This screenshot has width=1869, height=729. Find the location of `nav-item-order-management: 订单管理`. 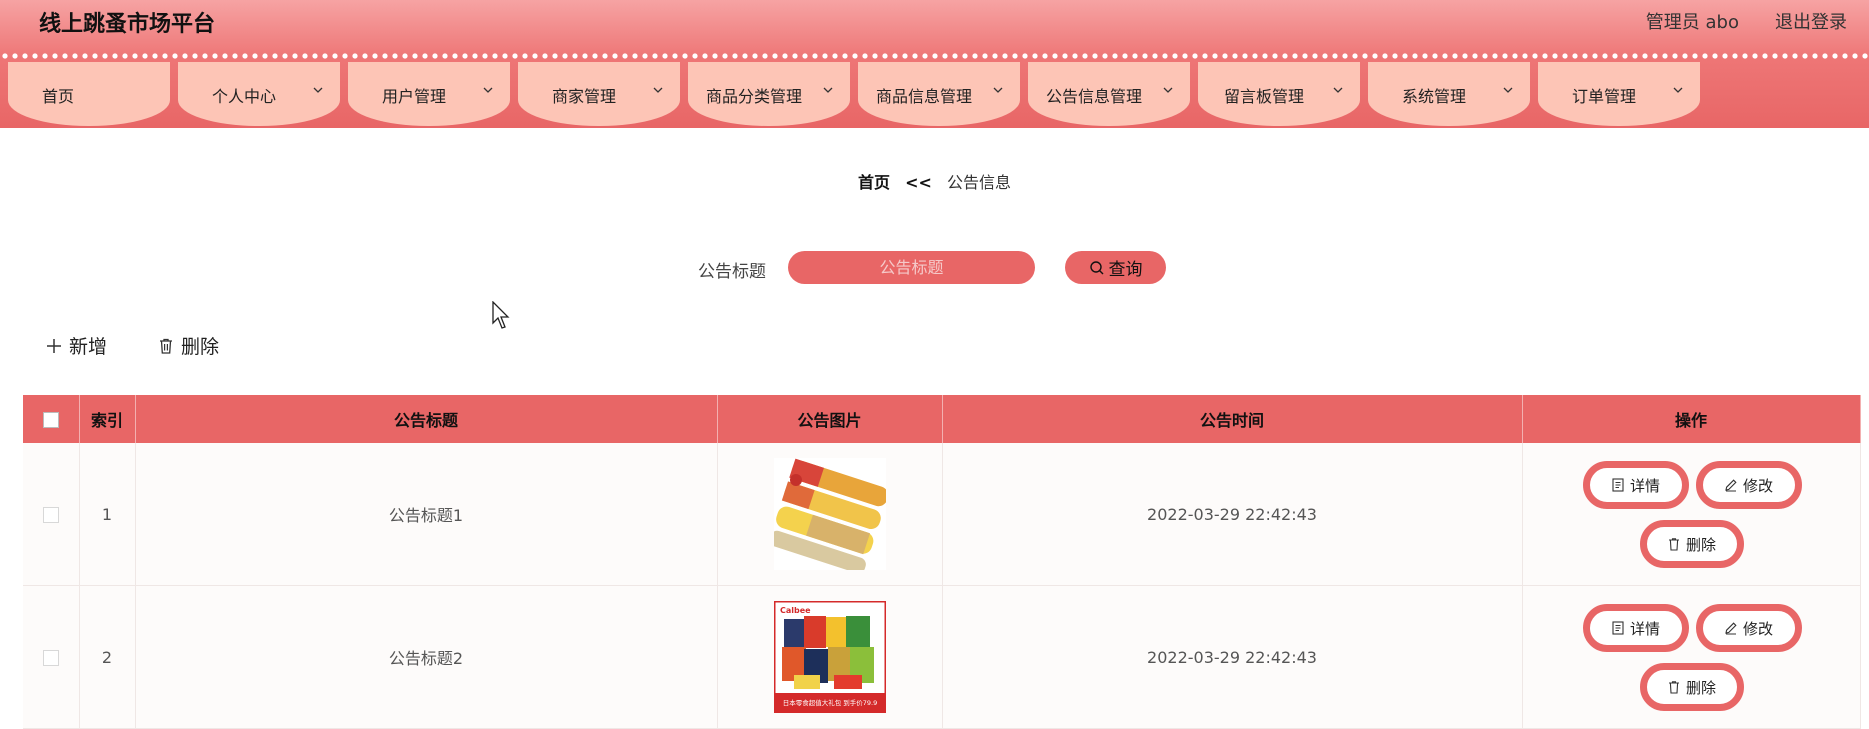

nav-item-order-management: 订单管理 is located at coordinates (1619, 94).